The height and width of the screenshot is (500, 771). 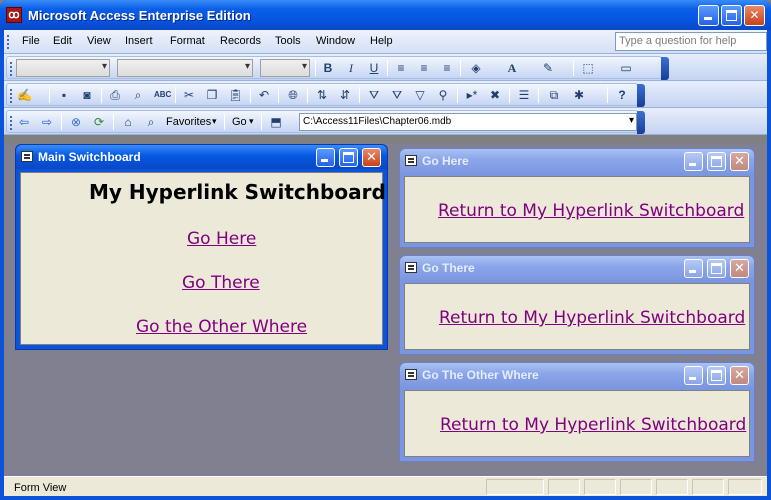 What do you see at coordinates (328, 68) in the screenshot?
I see `bold-icon: B` at bounding box center [328, 68].